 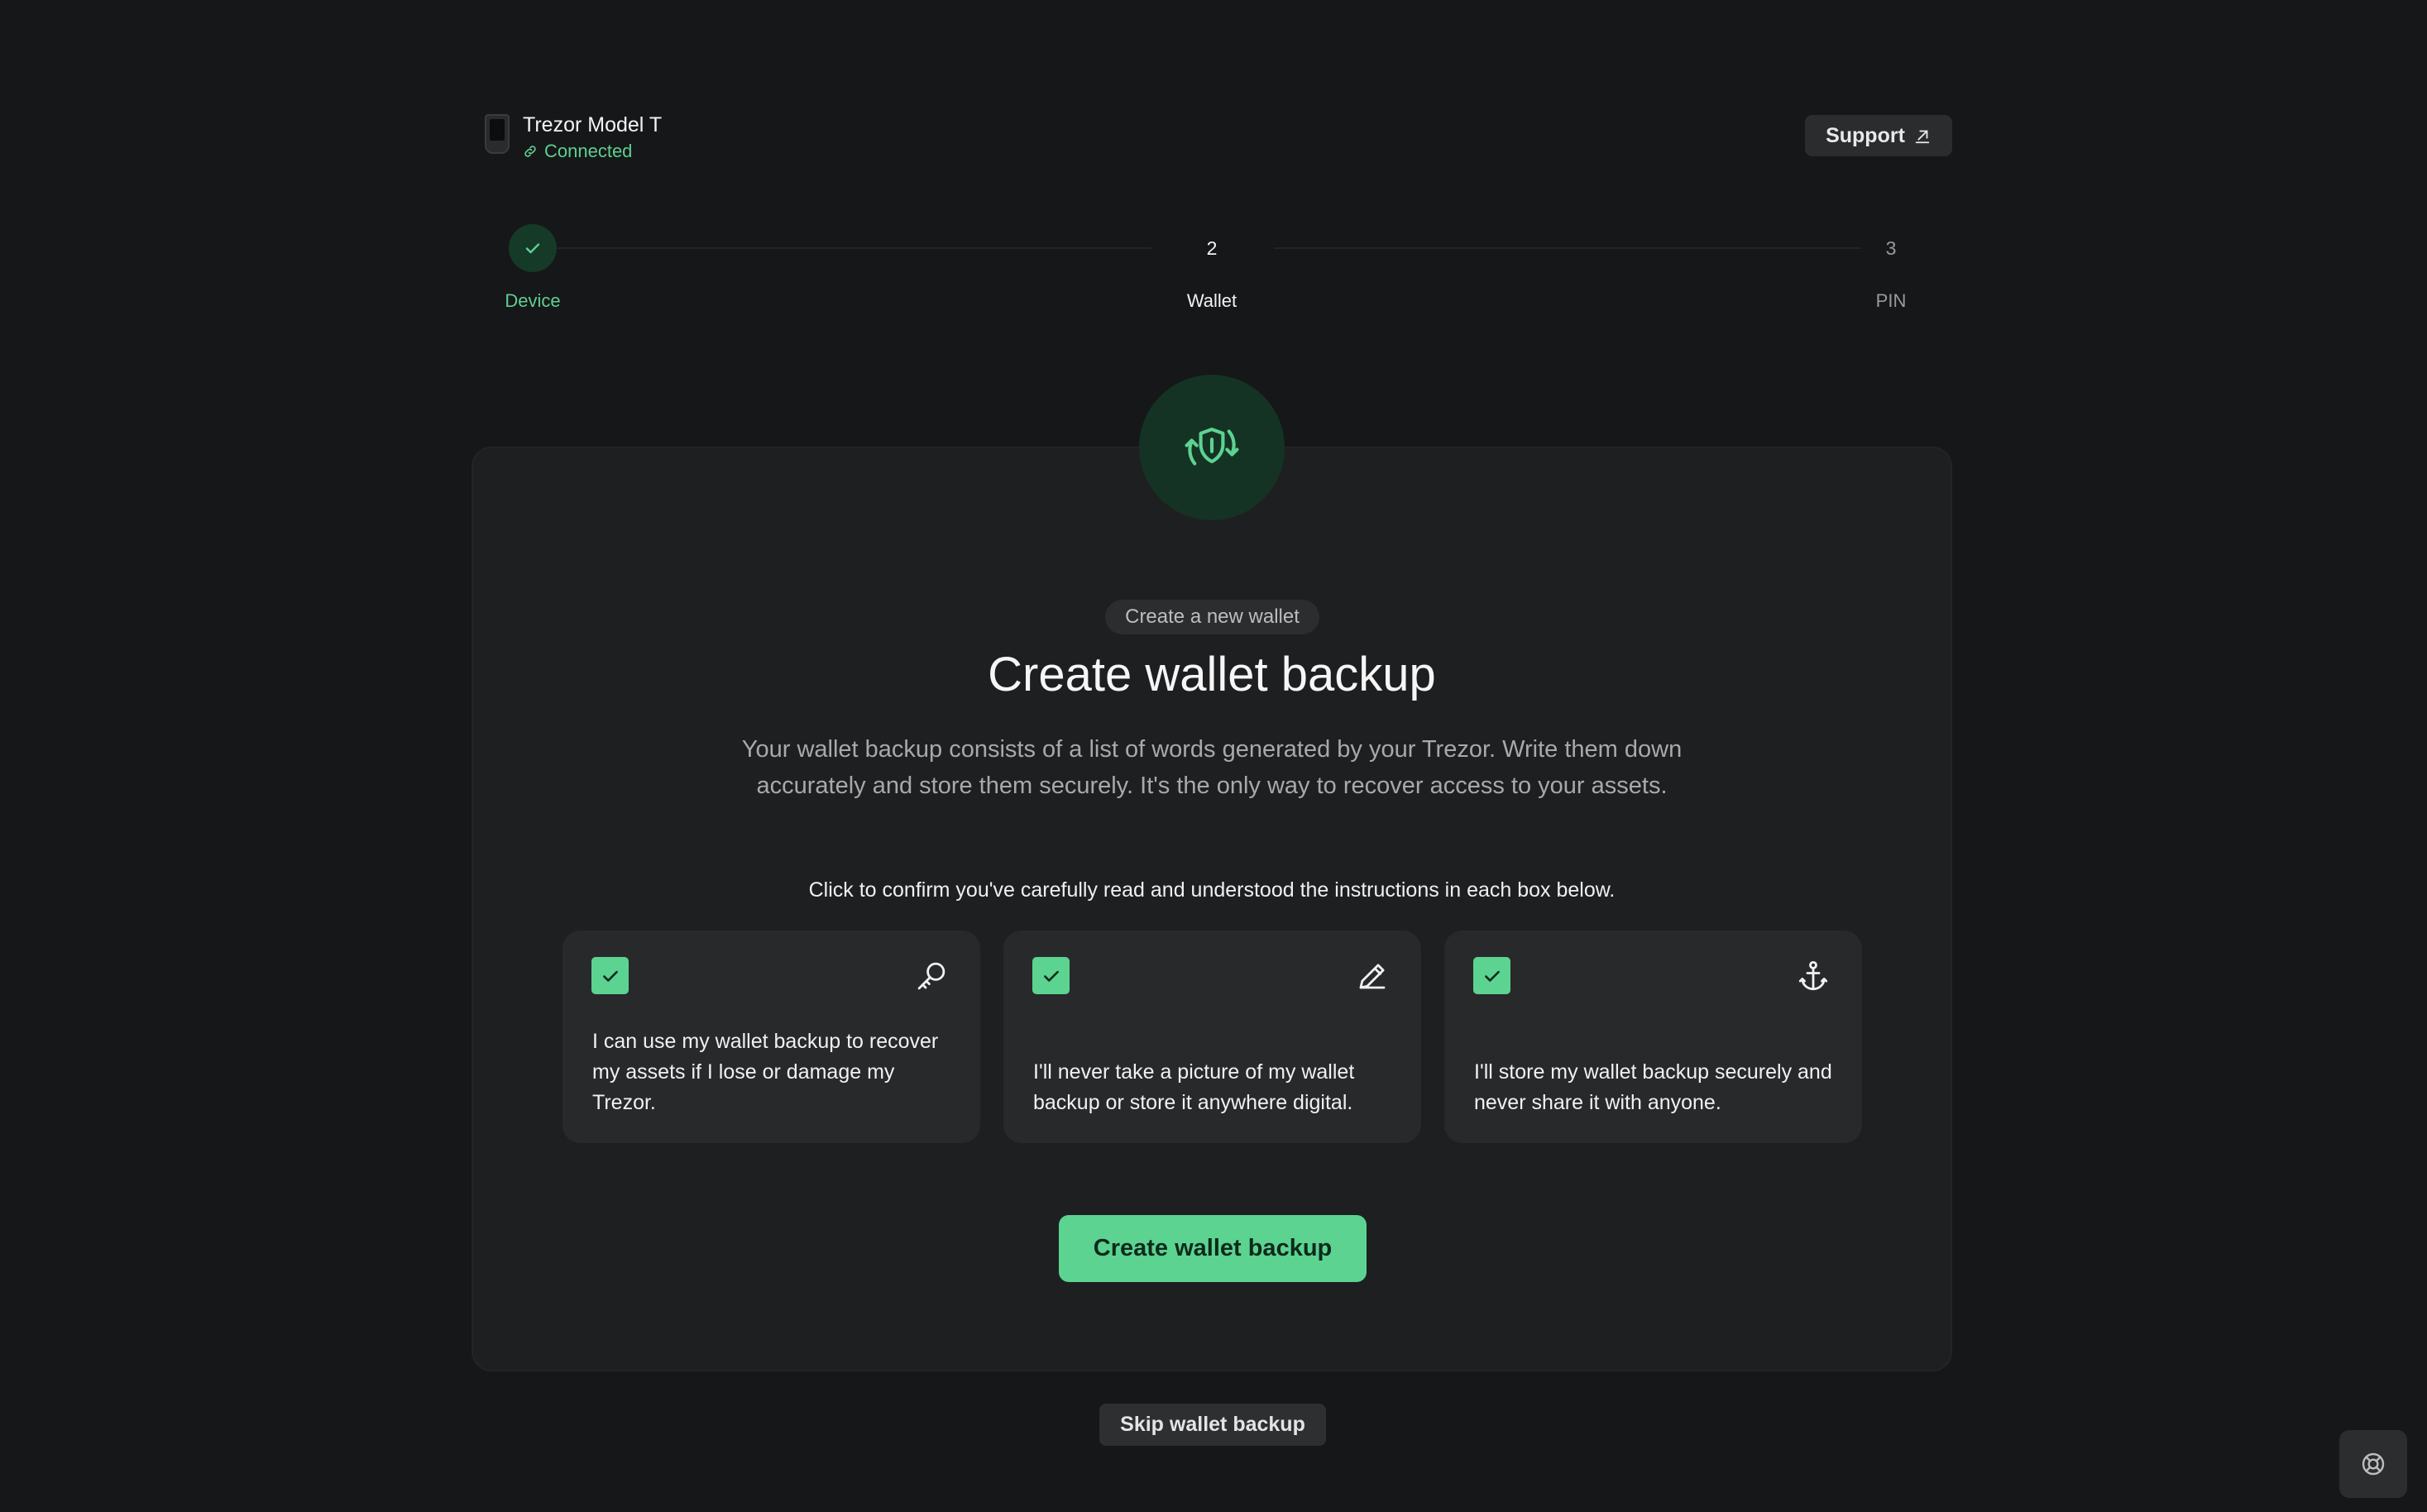 What do you see at coordinates (1865, 135) in the screenshot?
I see `support-label: Support` at bounding box center [1865, 135].